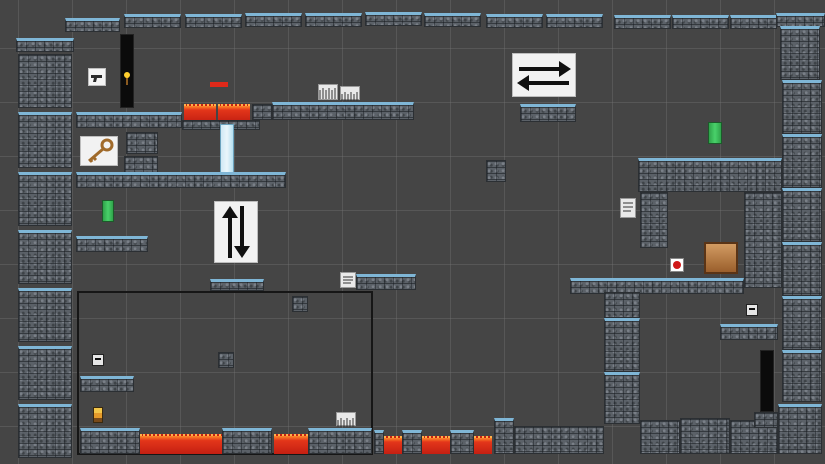  Describe the element at coordinates (386, 282) in the screenshot. I see `platform-mid` at that location.